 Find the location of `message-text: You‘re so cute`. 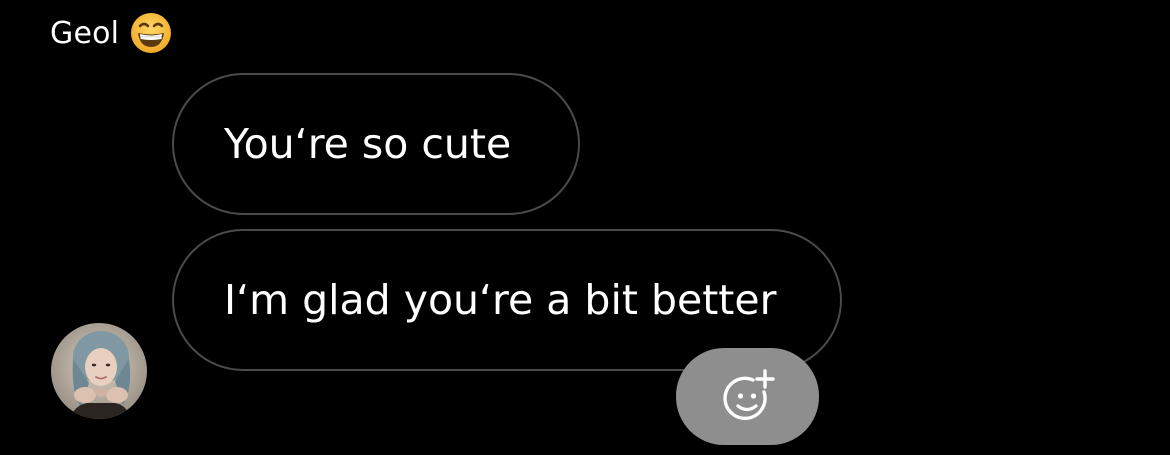

message-text: You‘re so cute is located at coordinates (368, 144).